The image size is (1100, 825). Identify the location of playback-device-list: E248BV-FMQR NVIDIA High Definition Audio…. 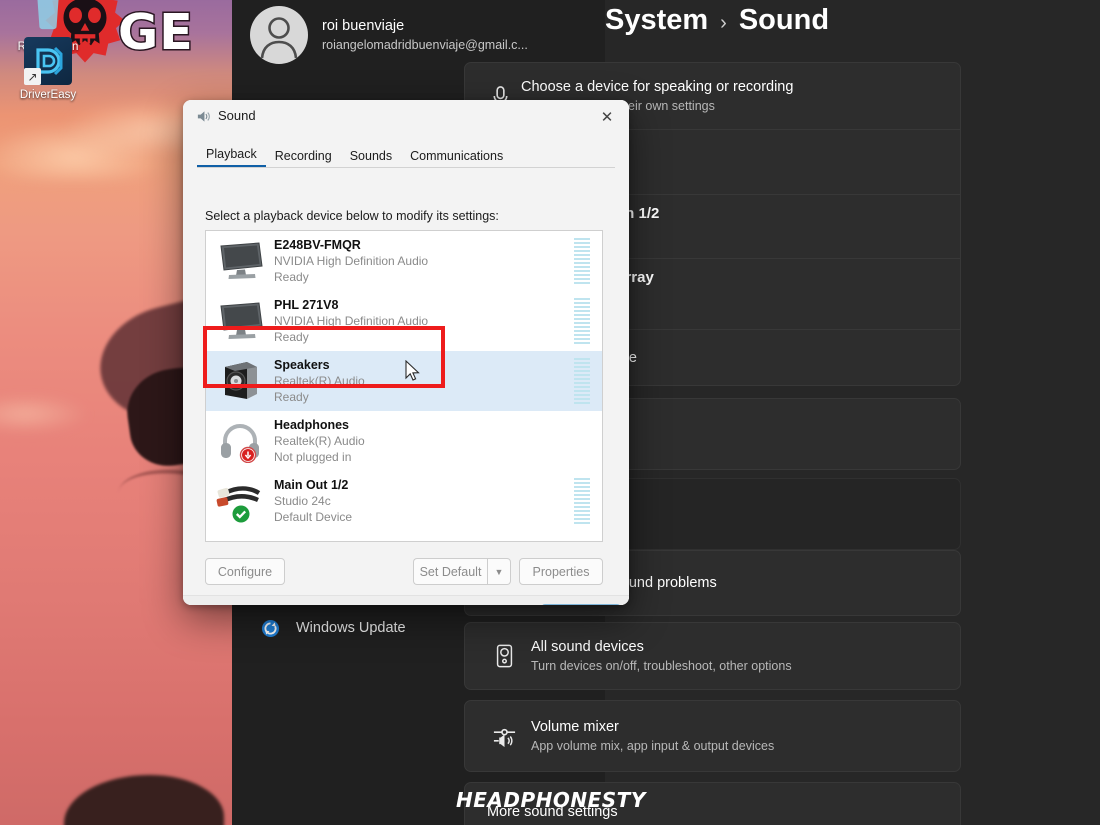
(404, 386).